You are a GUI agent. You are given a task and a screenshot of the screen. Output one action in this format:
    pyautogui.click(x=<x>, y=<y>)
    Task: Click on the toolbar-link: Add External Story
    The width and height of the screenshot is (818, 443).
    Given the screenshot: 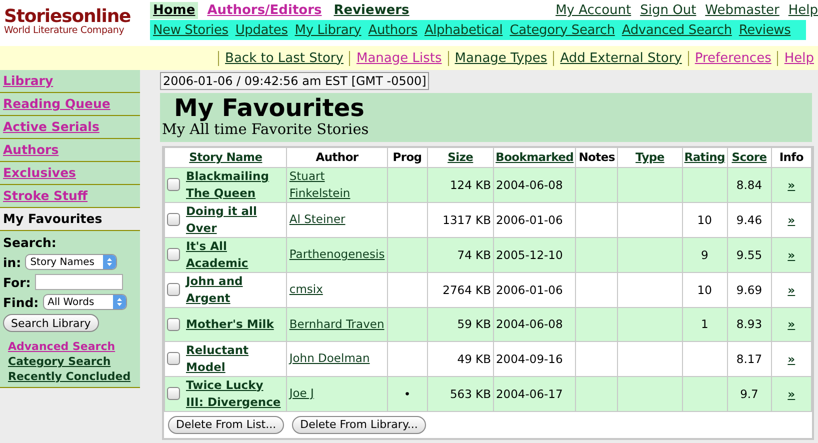 What is the action you would take?
    pyautogui.click(x=621, y=58)
    